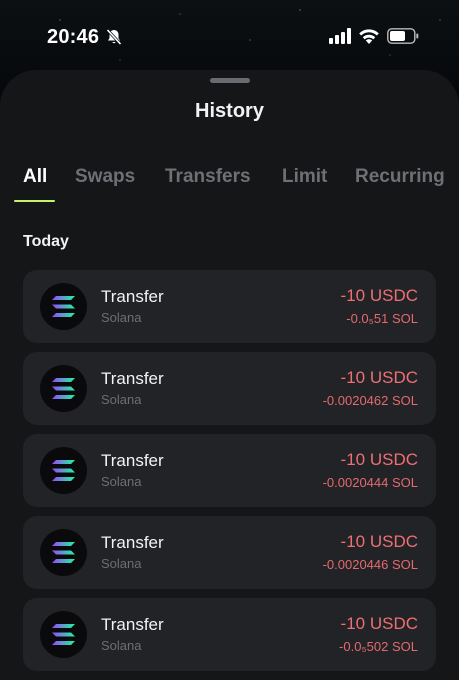  Describe the element at coordinates (105, 177) in the screenshot. I see `tab-swaps: Swaps` at that location.